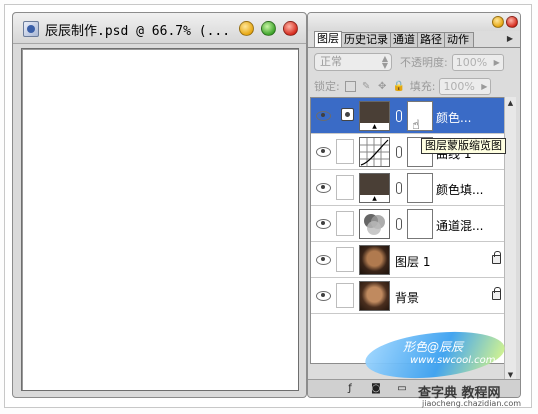 The height and width of the screenshot is (414, 538). Describe the element at coordinates (327, 86) in the screenshot. I see `lock-label: 锁定:` at that location.